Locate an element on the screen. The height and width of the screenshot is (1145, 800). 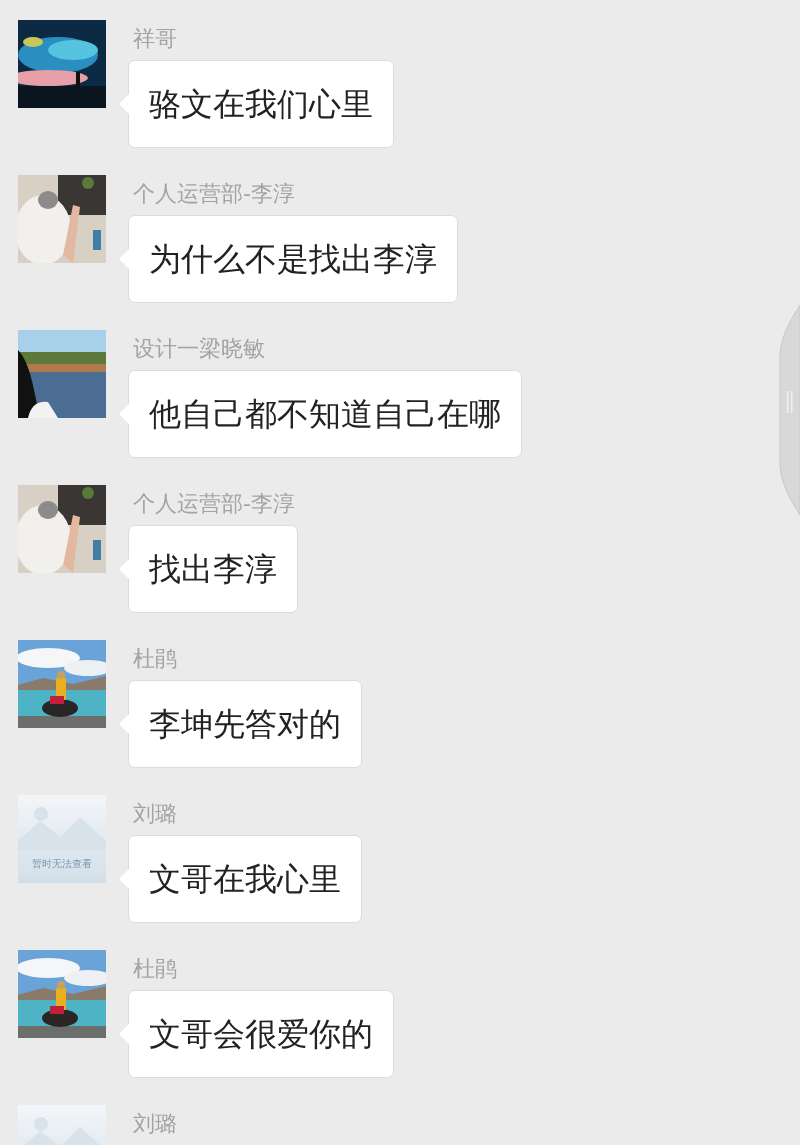
sender-name: 祥哥 is located at coordinates (155, 39).